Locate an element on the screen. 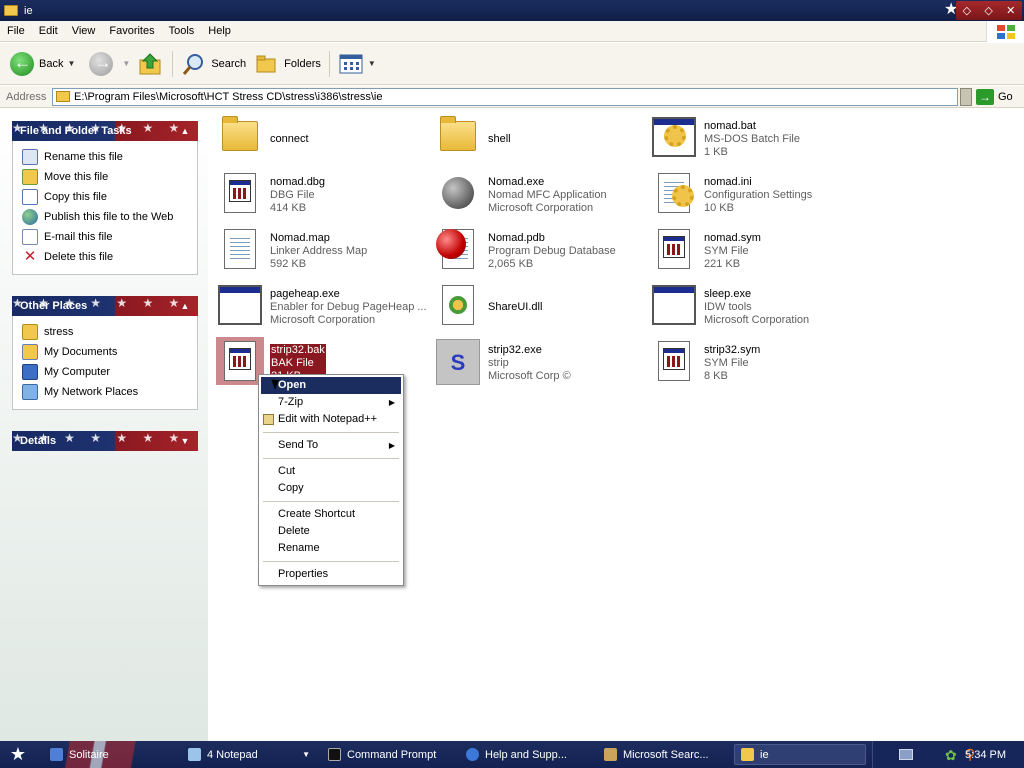 The image size is (1024, 768). file-name: pageheap.exe is located at coordinates (305, 293).